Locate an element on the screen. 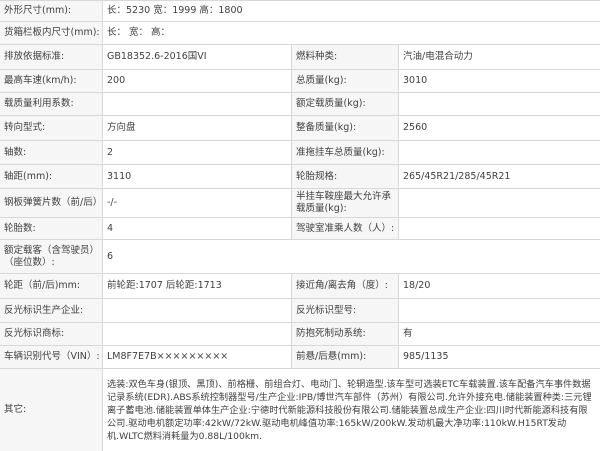  value-trailer-mass is located at coordinates (499, 152).